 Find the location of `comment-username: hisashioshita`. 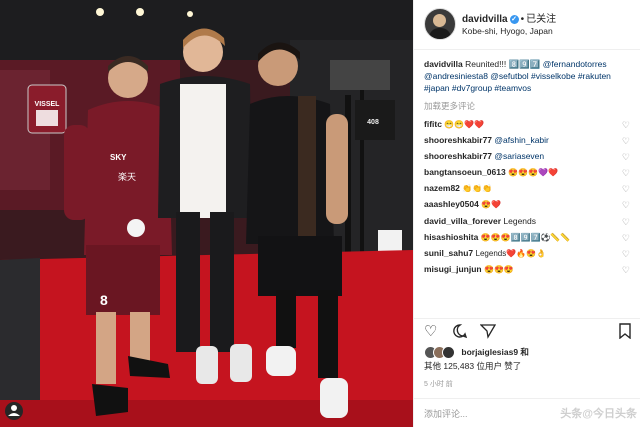

comment-username: hisashioshita is located at coordinates (451, 237).